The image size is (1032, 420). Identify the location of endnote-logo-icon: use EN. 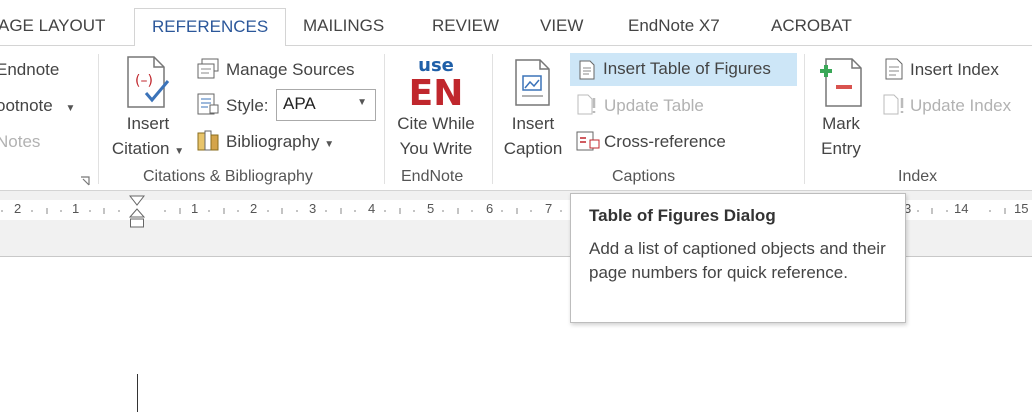
(436, 84).